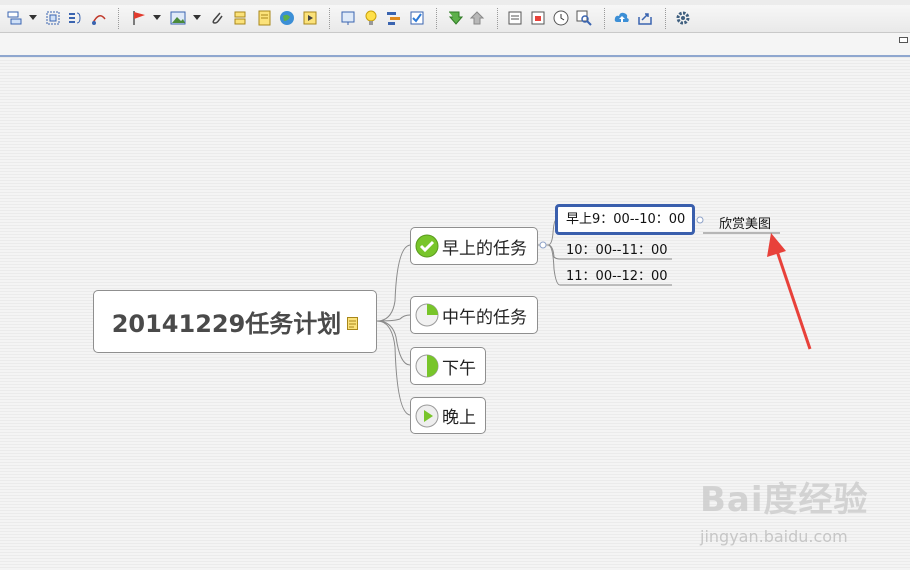 The height and width of the screenshot is (570, 910). Describe the element at coordinates (139, 18) in the screenshot. I see `flag-icon` at that location.